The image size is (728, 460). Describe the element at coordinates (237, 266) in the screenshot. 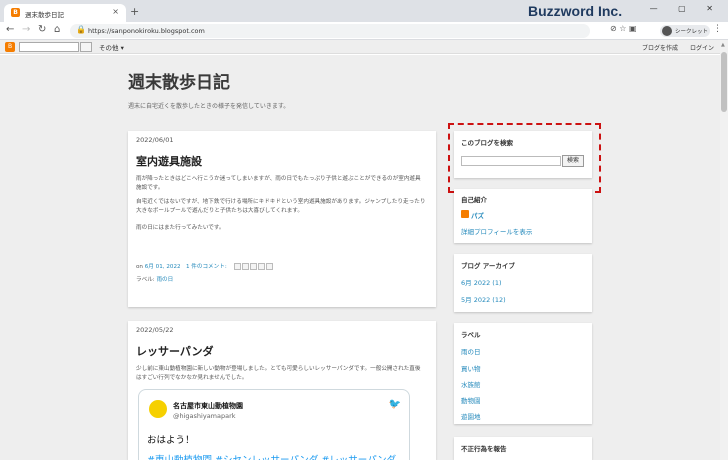

I see `share-email-icon` at that location.